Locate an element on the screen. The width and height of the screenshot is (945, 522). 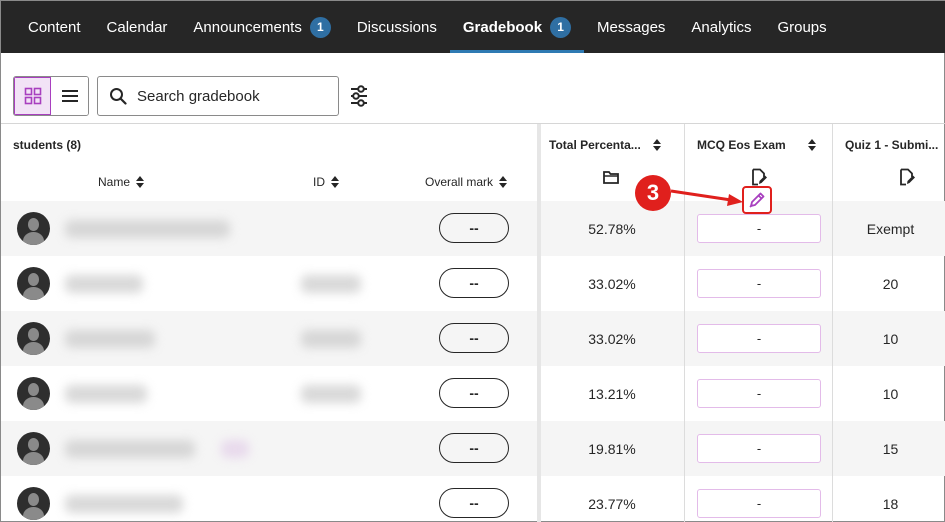
step-callout: 3 is located at coordinates (653, 193).